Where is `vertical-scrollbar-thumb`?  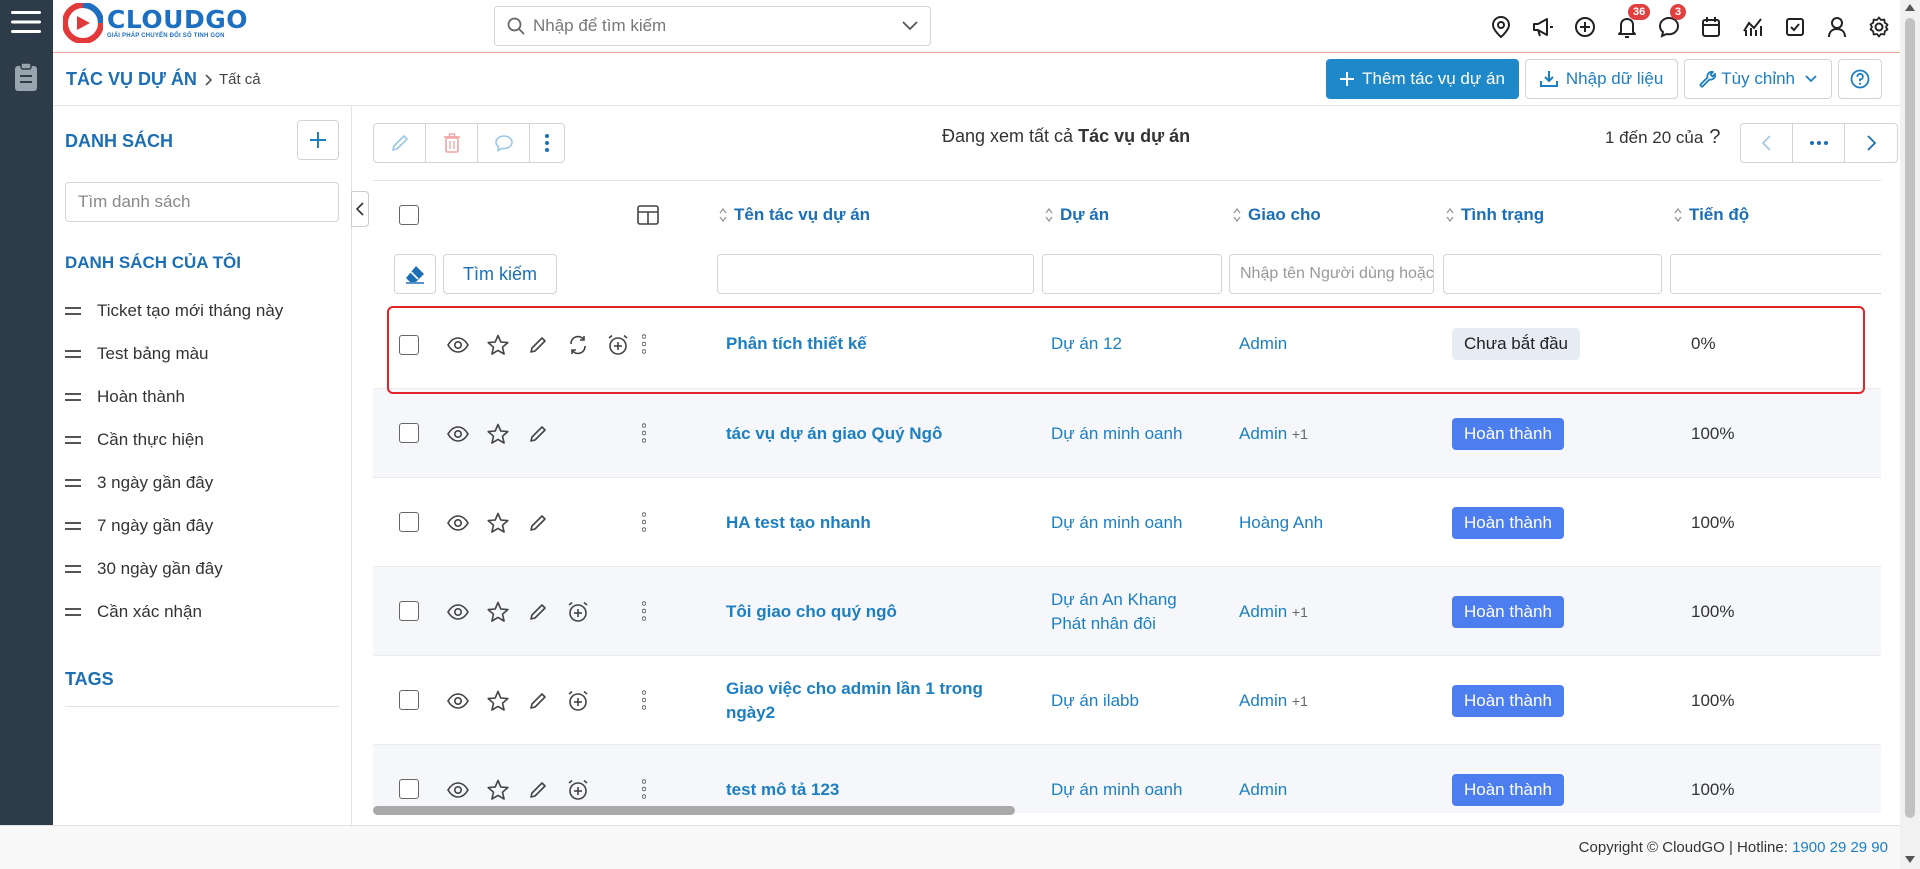
vertical-scrollbar-thumb is located at coordinates (1910, 418).